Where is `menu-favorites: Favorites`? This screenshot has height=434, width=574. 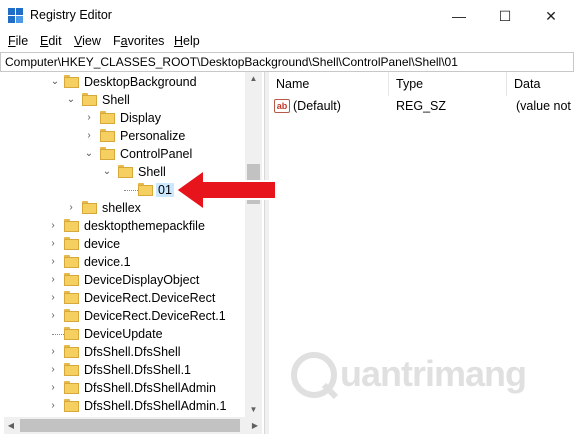 menu-favorites: Favorites is located at coordinates (138, 41).